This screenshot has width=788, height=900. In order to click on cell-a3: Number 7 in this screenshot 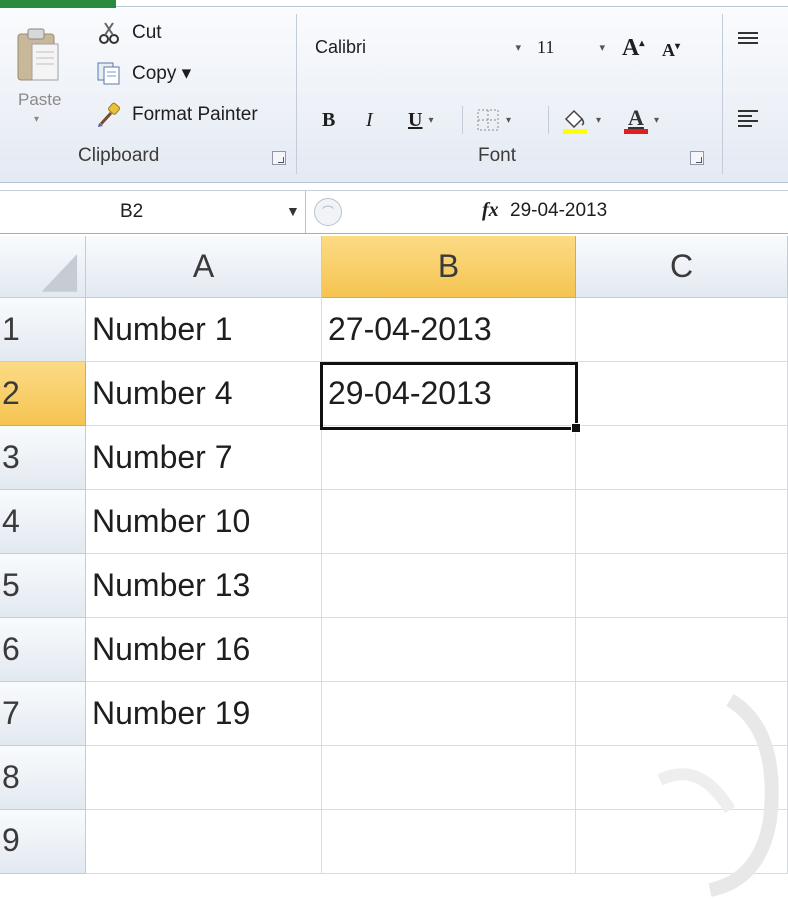, I will do `click(204, 458)`.